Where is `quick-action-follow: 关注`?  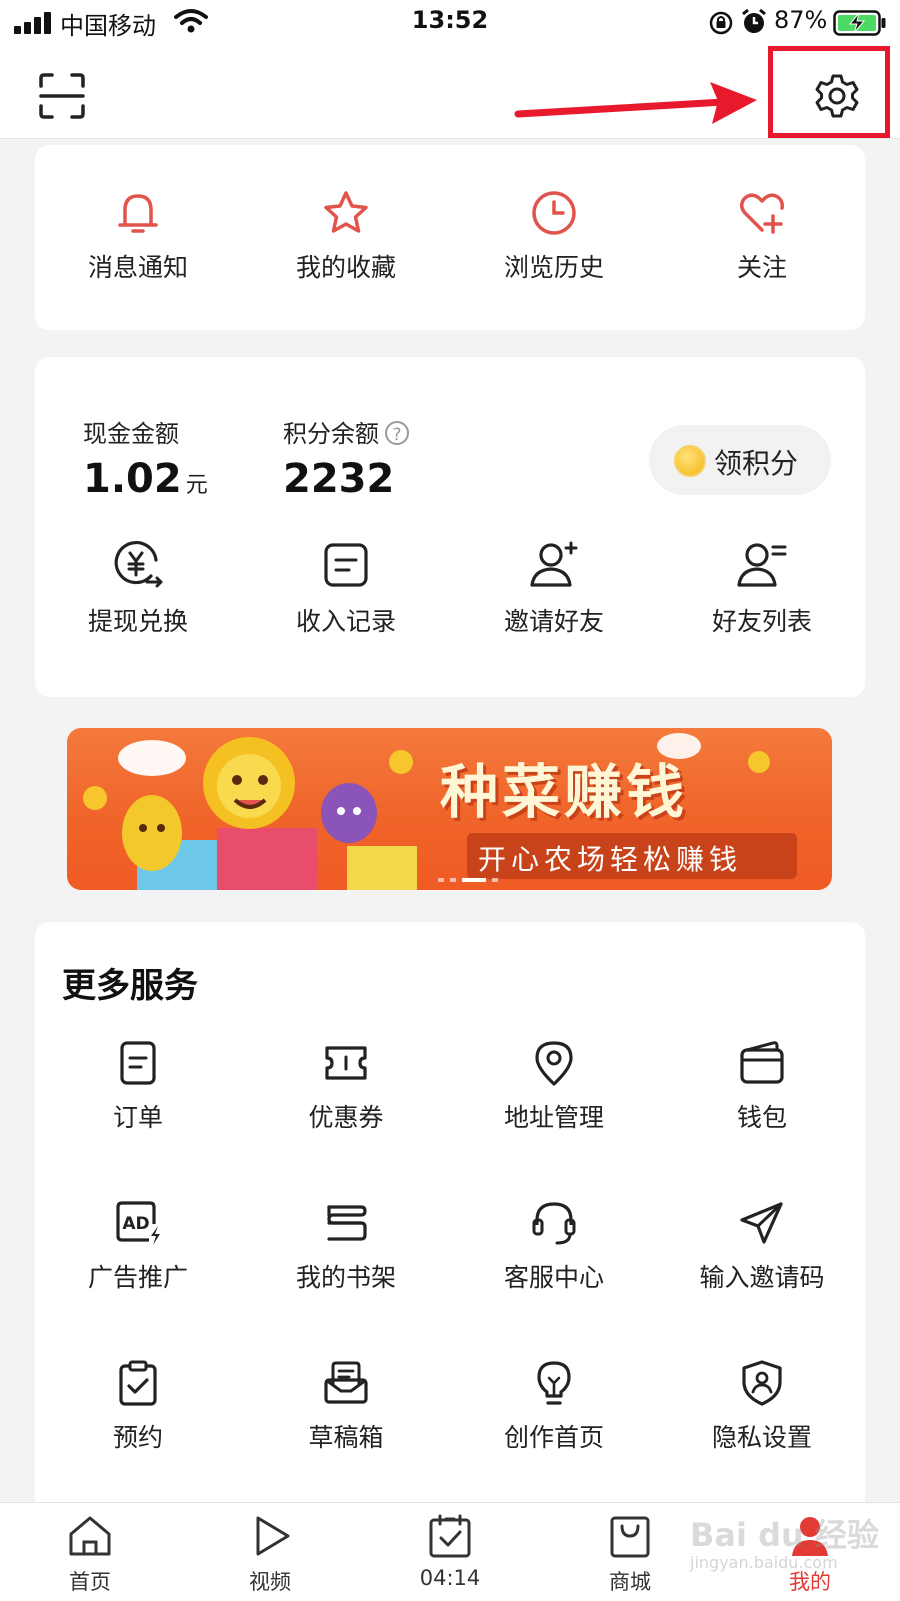 quick-action-follow: 关注 is located at coordinates (762, 236).